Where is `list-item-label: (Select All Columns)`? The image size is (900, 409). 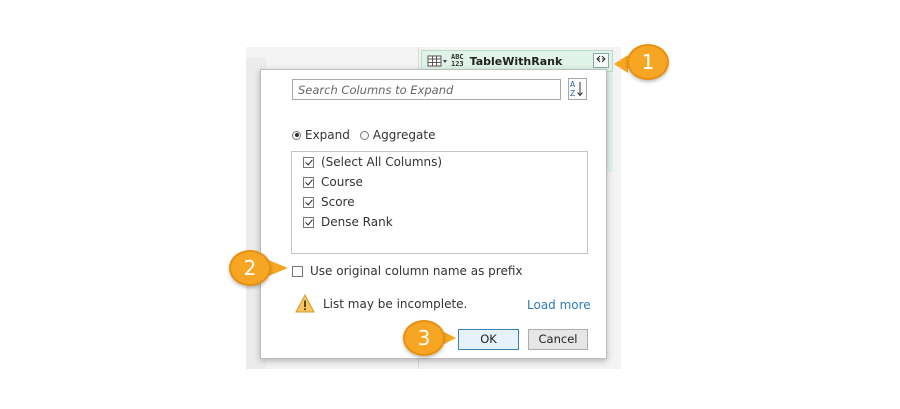
list-item-label: (Select All Columns) is located at coordinates (382, 162).